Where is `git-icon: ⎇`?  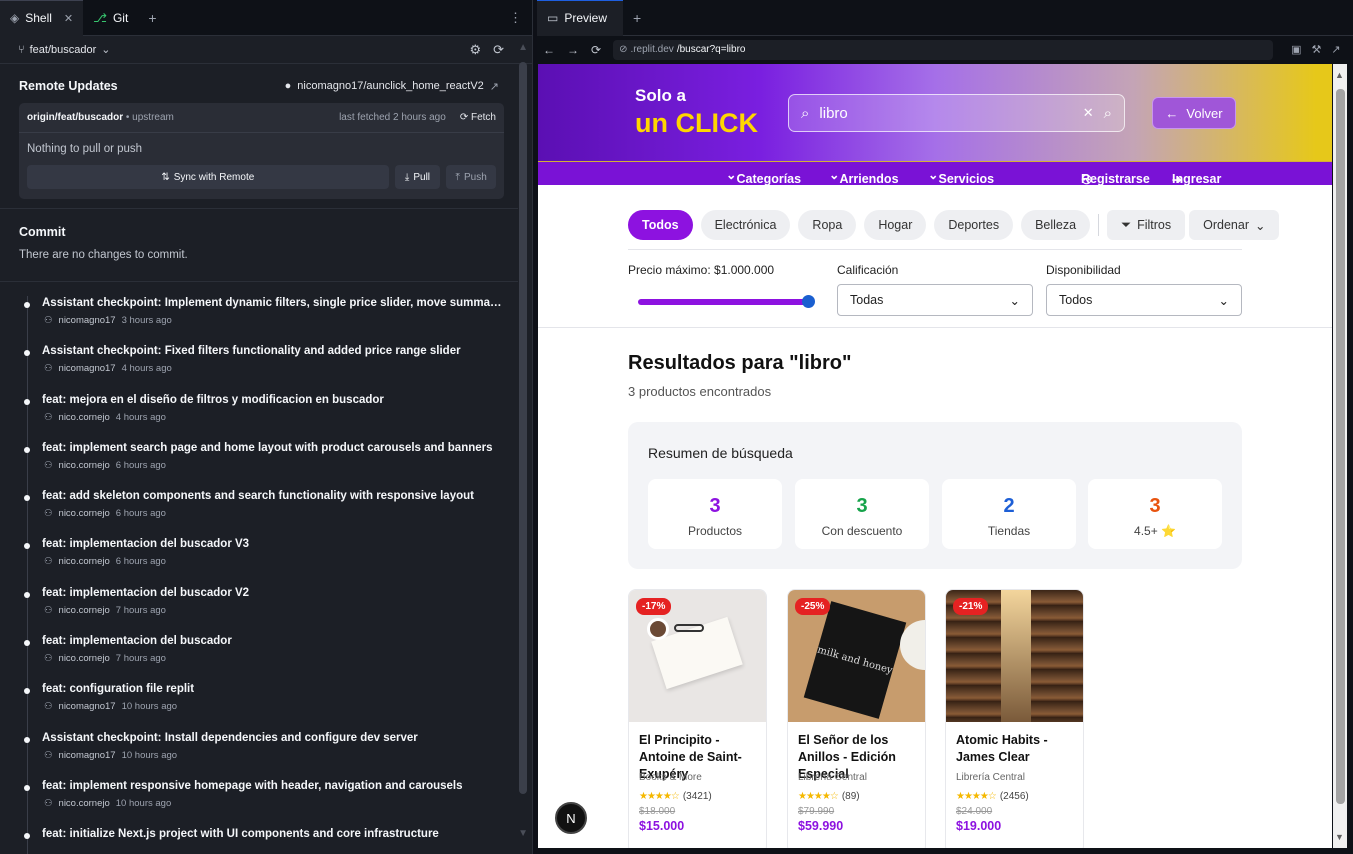
git-icon: ⎇ is located at coordinates (100, 17).